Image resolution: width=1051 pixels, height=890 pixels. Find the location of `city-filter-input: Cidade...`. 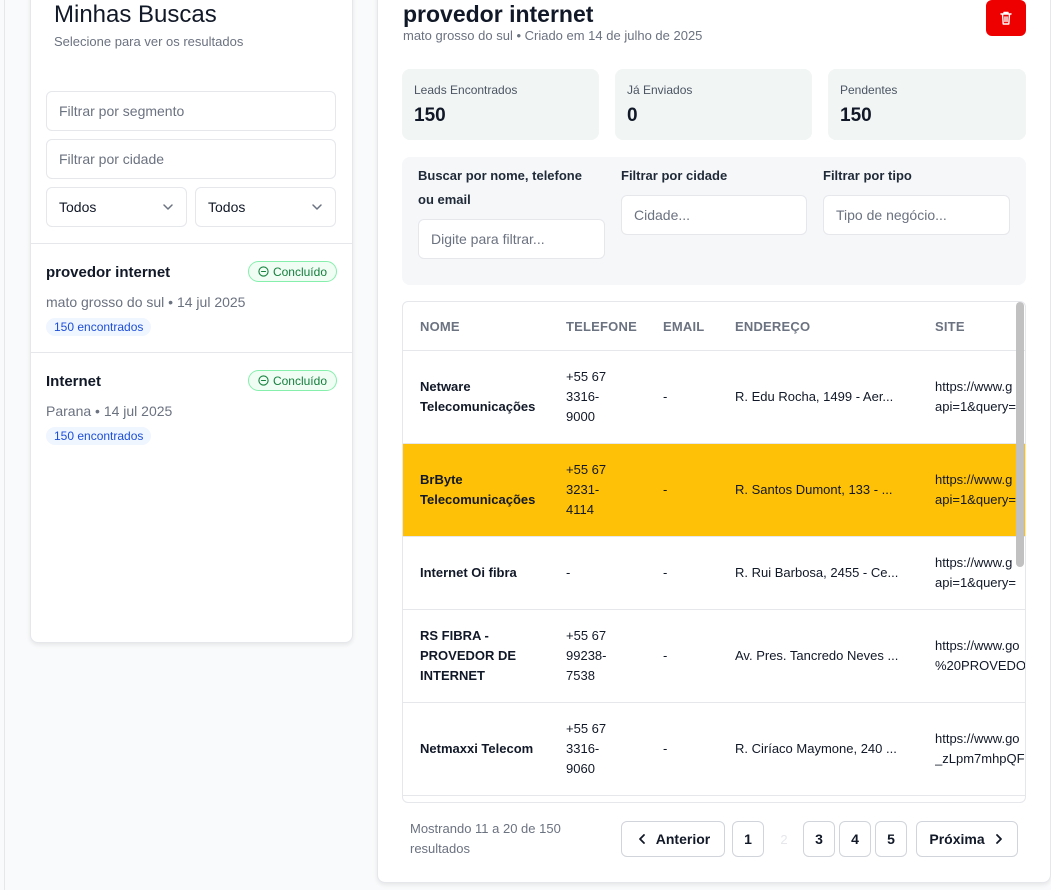

city-filter-input: Cidade... is located at coordinates (714, 215).